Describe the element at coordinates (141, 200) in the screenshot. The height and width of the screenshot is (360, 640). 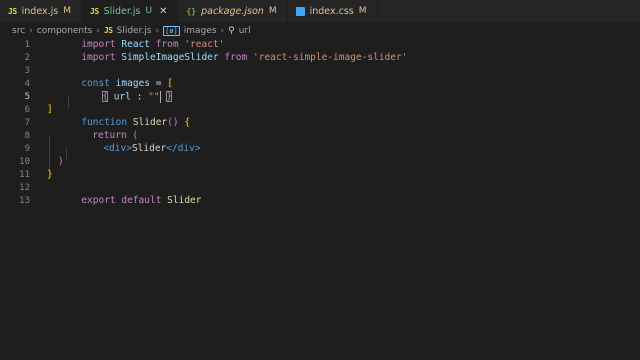
I see `keyword-default: default` at that location.